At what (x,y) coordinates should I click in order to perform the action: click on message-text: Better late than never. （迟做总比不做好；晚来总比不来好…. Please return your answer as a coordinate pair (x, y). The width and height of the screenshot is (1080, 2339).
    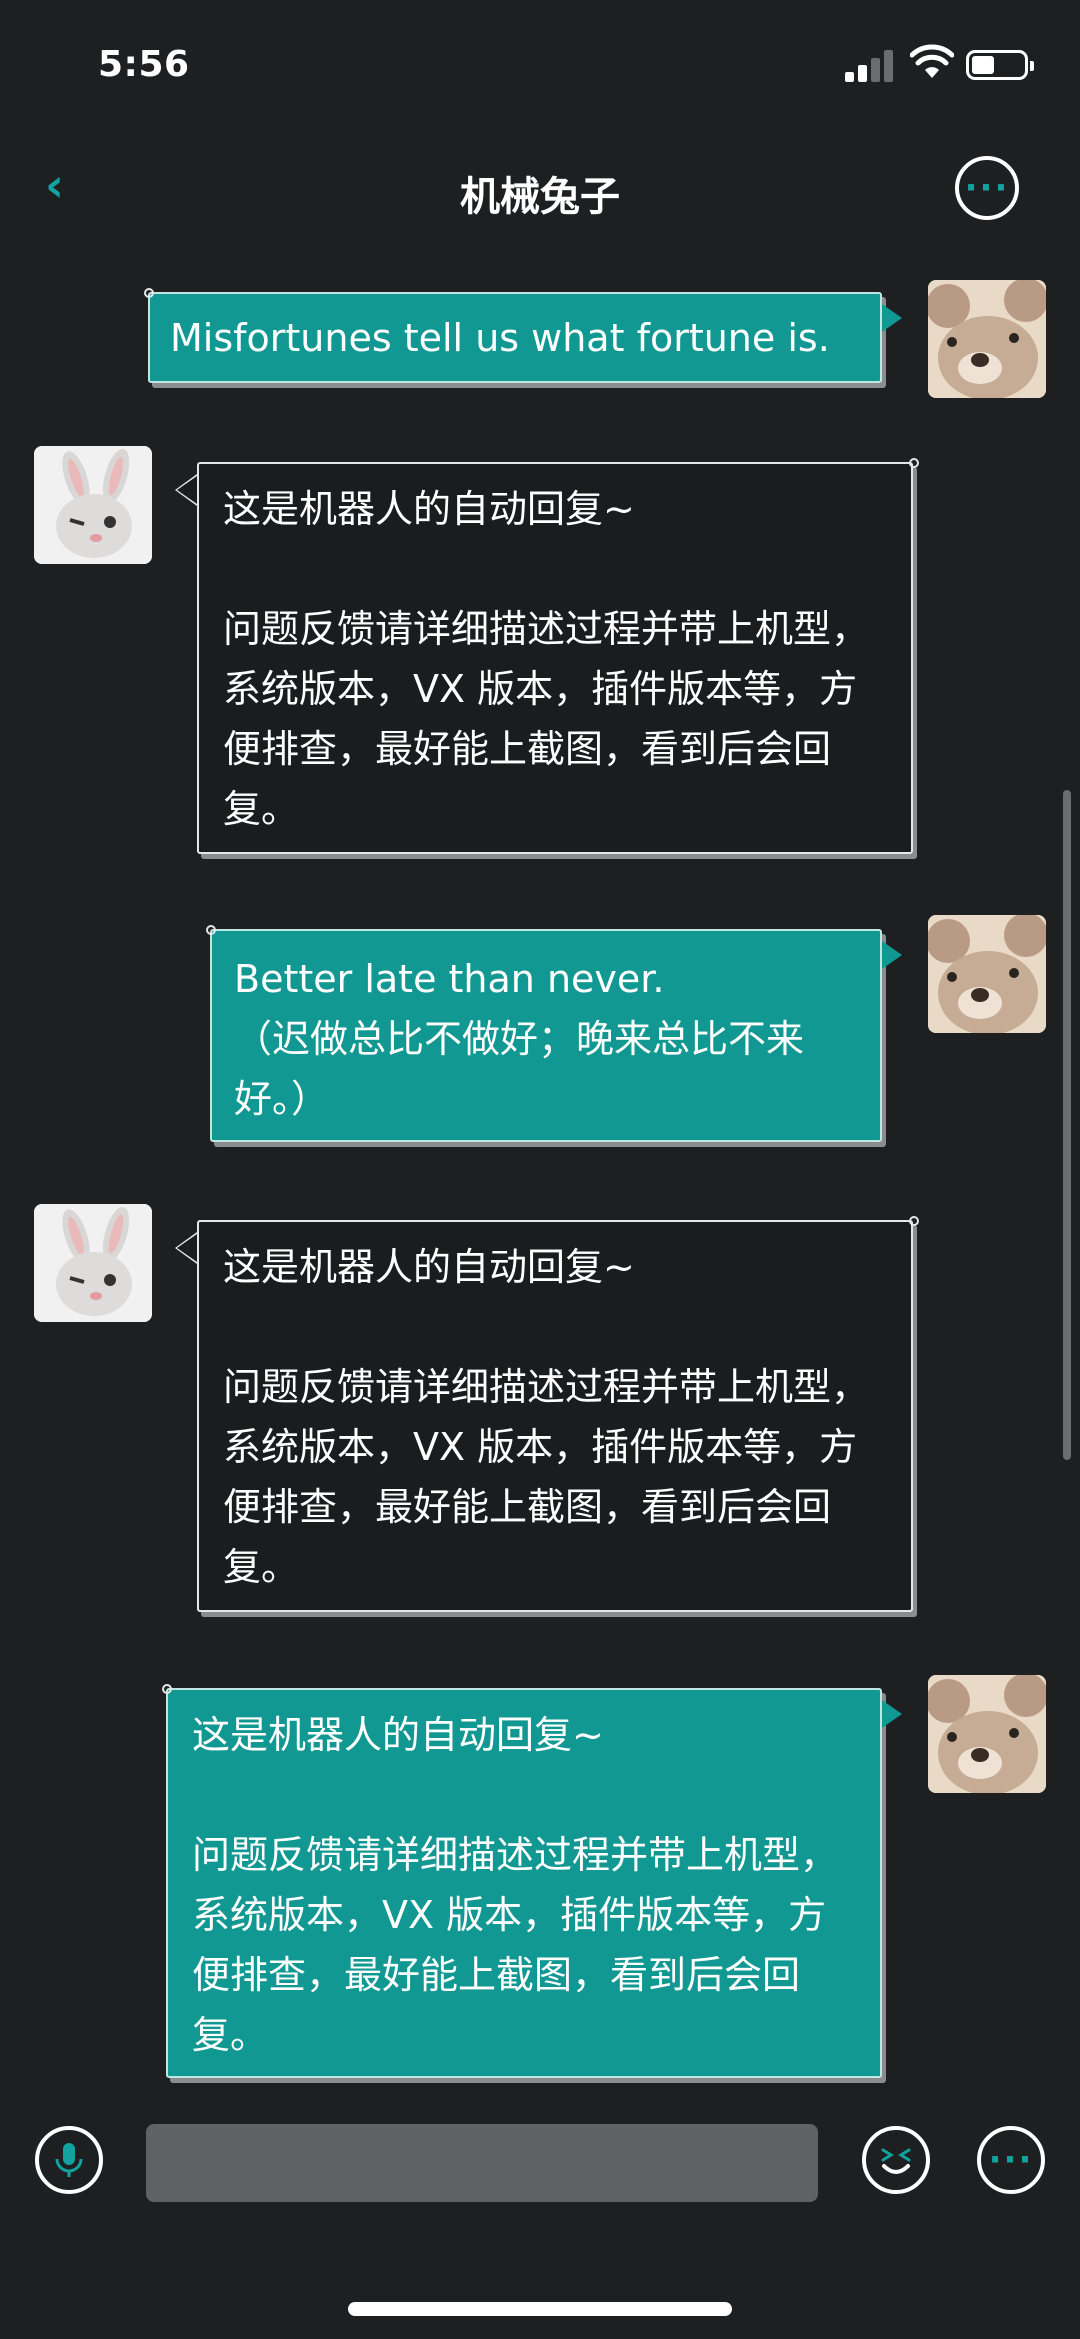
    Looking at the image, I should click on (519, 1039).